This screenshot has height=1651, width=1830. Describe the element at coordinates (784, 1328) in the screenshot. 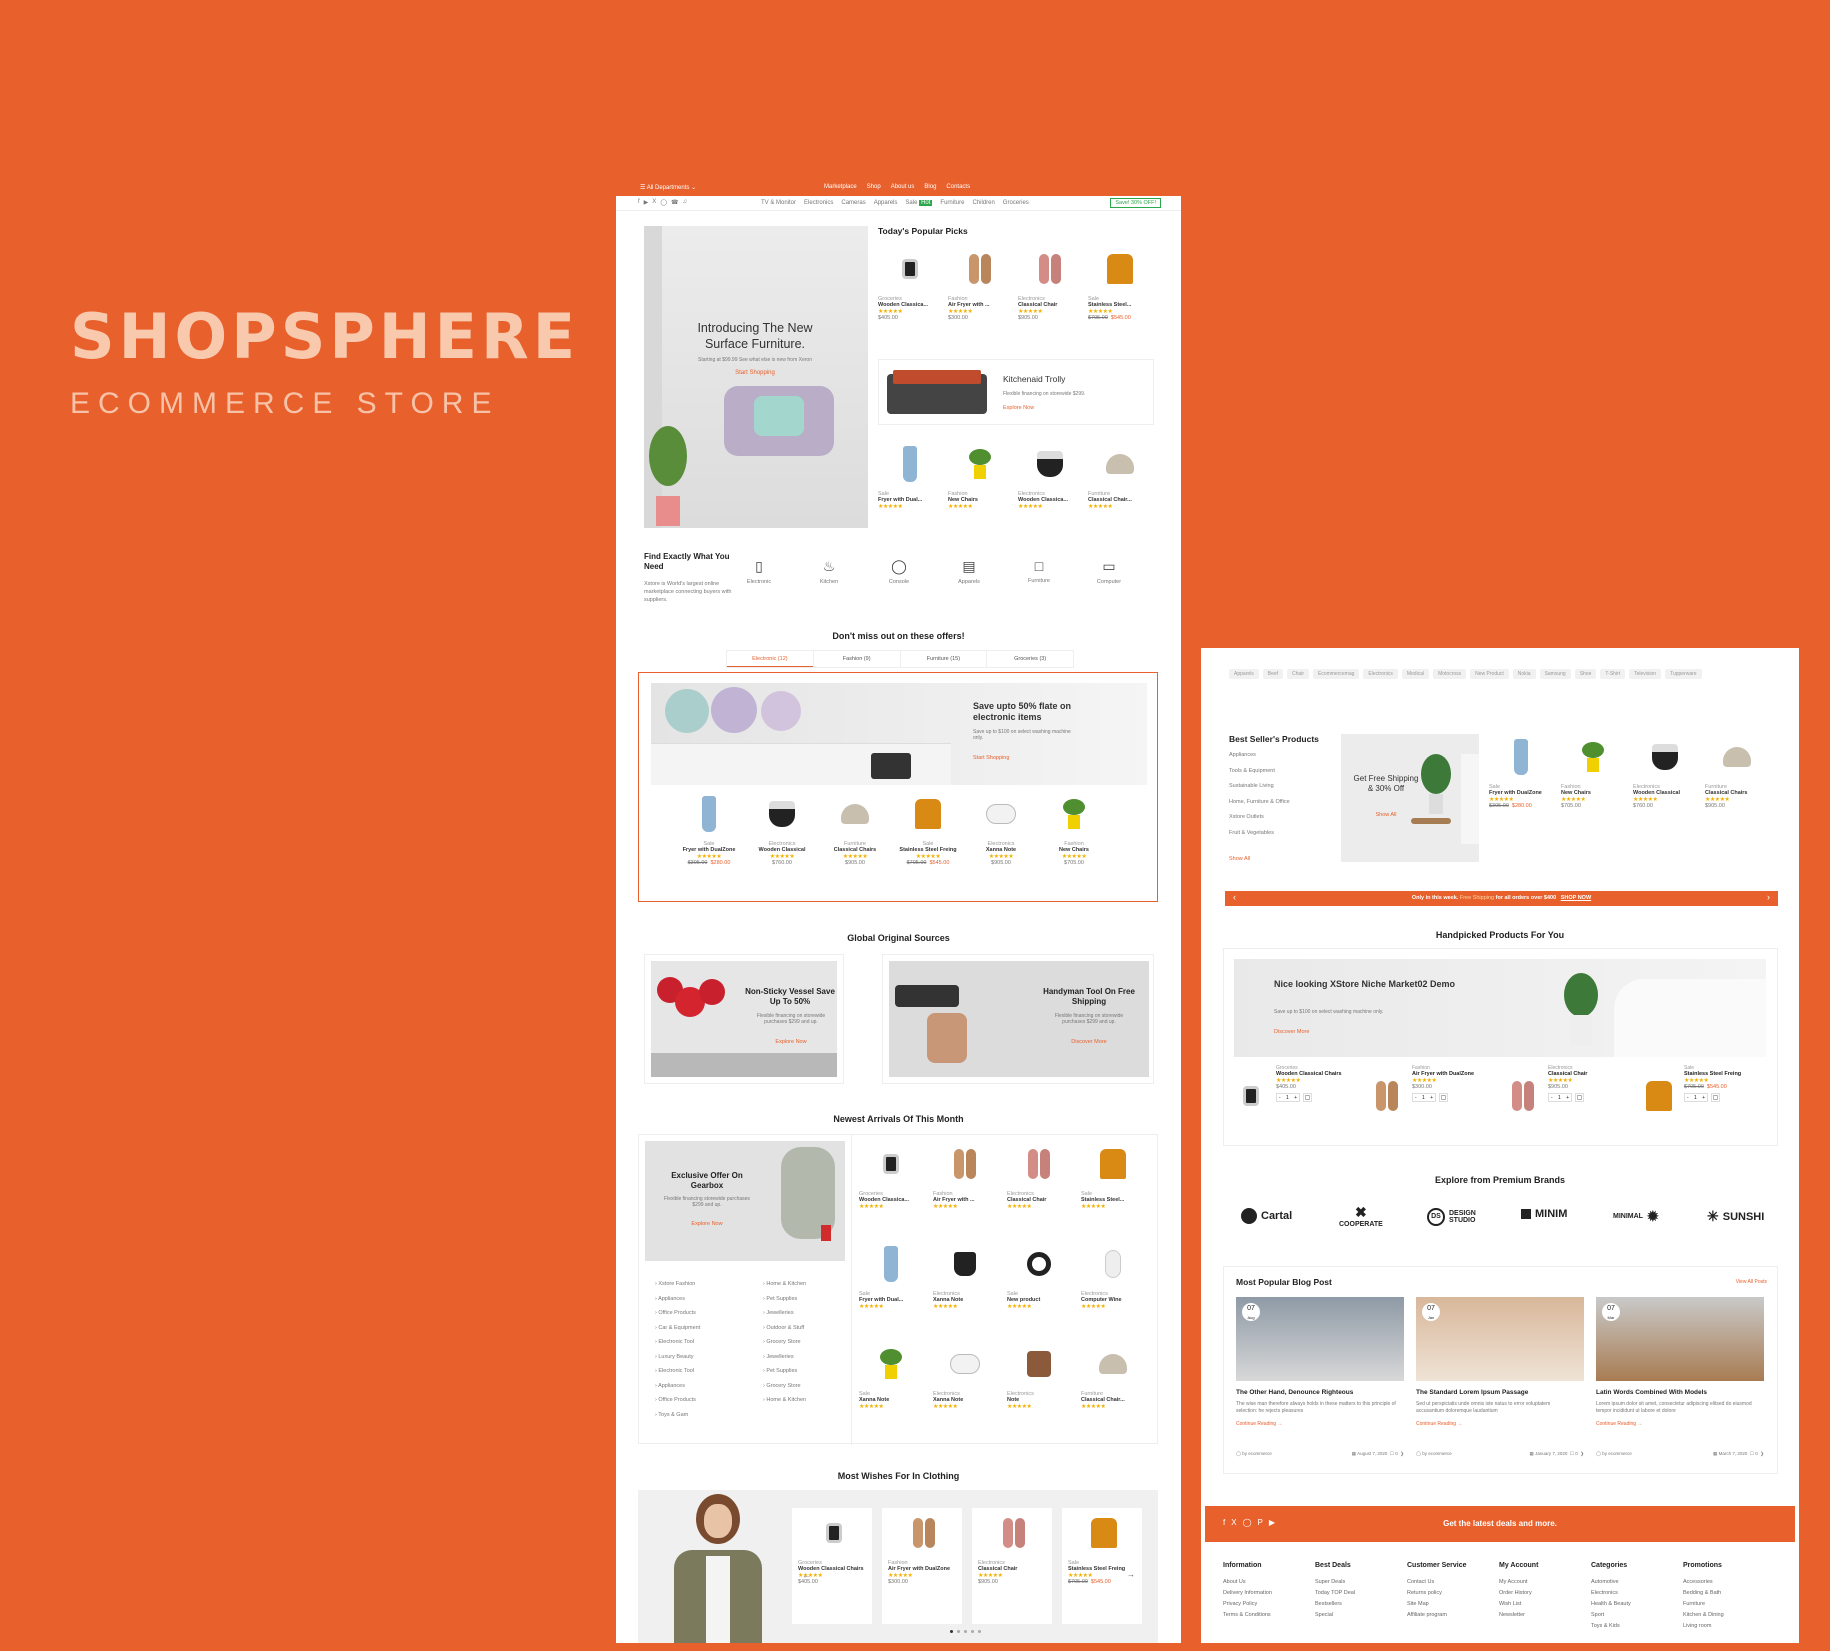

I see `arrivals-link: › Outdoor & Stuff` at that location.